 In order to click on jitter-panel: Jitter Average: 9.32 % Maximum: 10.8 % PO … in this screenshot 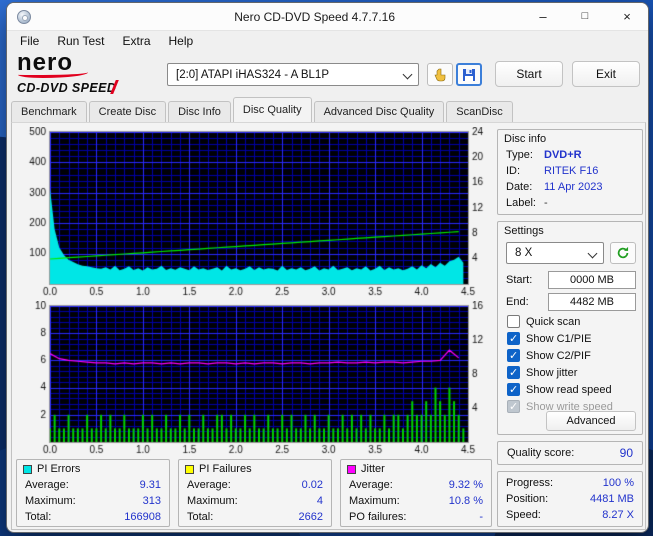, I will do `click(416, 493)`.